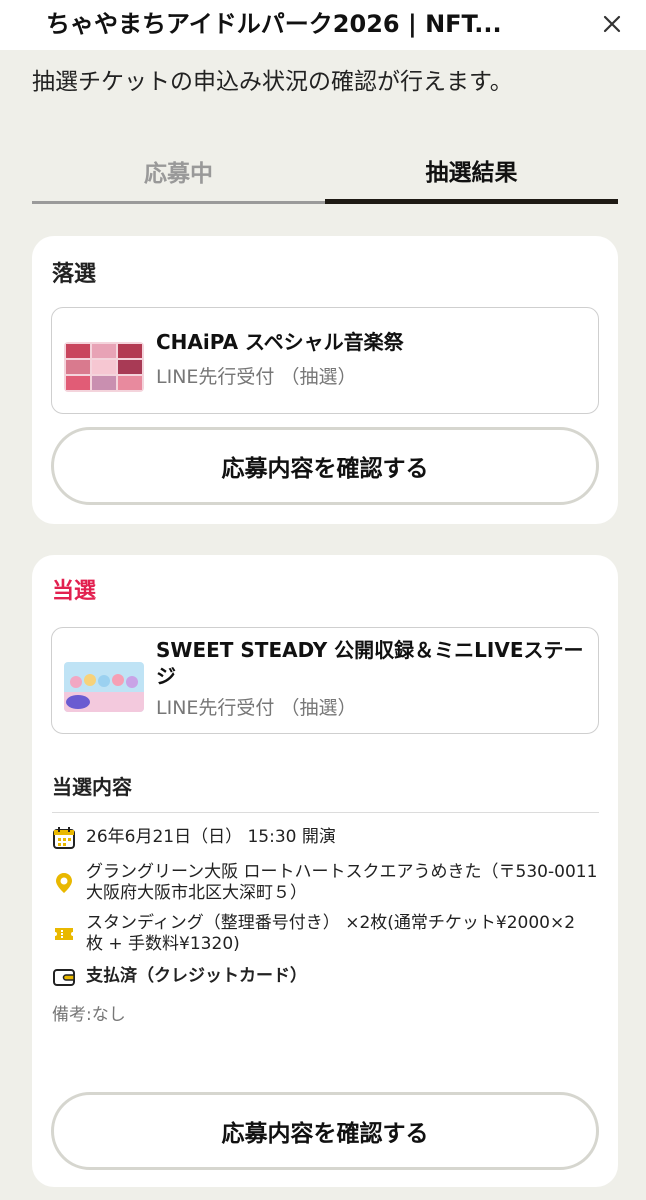  What do you see at coordinates (211, 837) in the screenshot?
I see `detail-date: 26年6月21日（日） 15:30 開演` at bounding box center [211, 837].